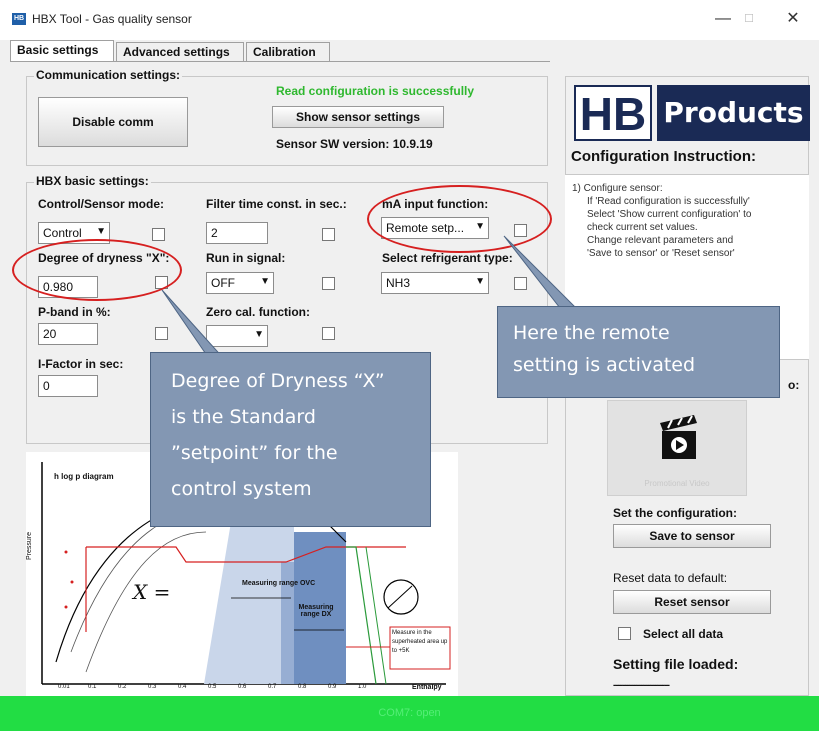  What do you see at coordinates (62, 233) in the screenshot?
I see `control-mode-value: Control` at bounding box center [62, 233].